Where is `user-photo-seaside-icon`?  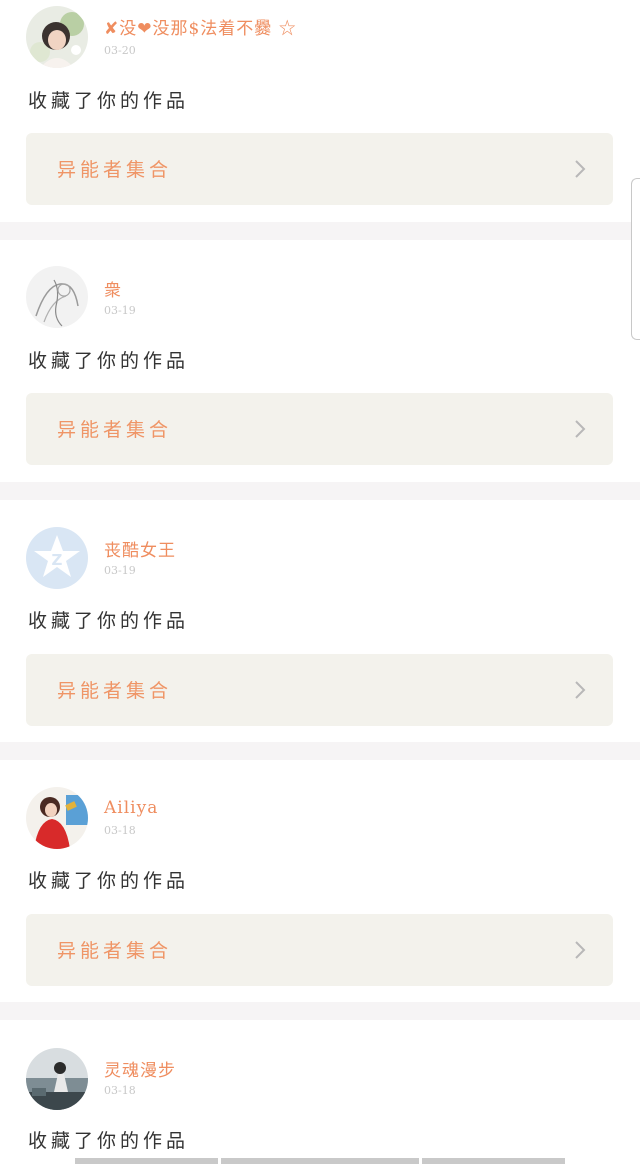 user-photo-seaside-icon is located at coordinates (57, 1079).